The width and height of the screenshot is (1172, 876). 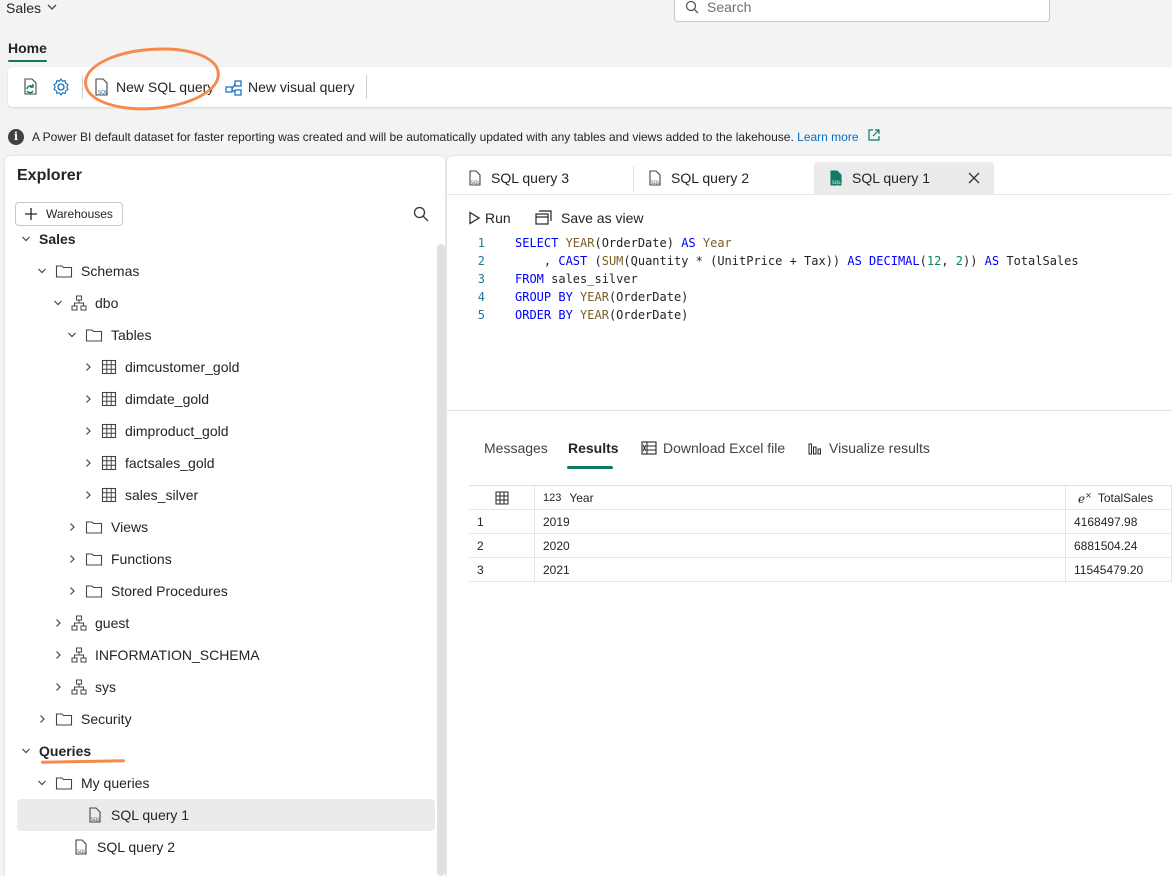 I want to click on tab-label: SQL query 2, so click(x=710, y=178).